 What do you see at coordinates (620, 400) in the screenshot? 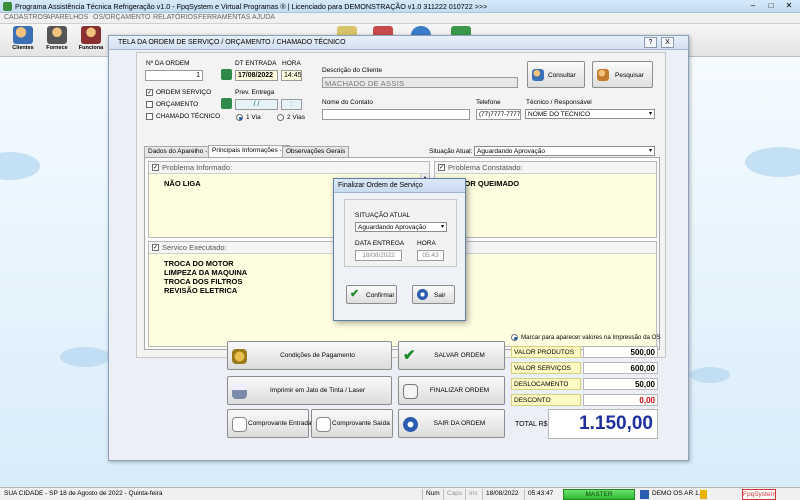
I see `desconto-value: 0,00` at bounding box center [620, 400].